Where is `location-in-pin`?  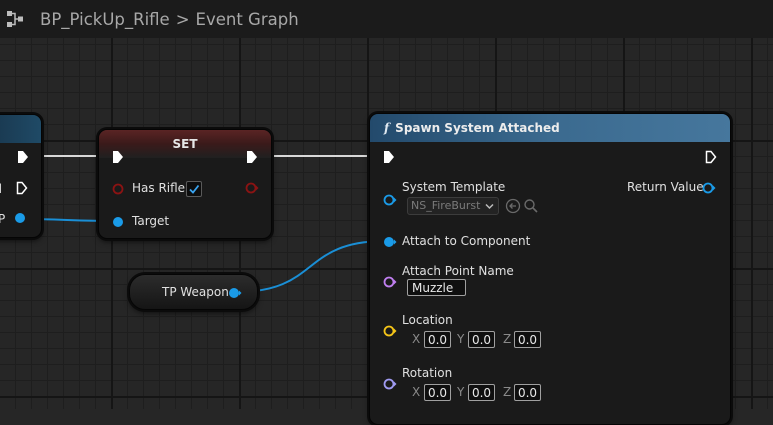 location-in-pin is located at coordinates (390, 331).